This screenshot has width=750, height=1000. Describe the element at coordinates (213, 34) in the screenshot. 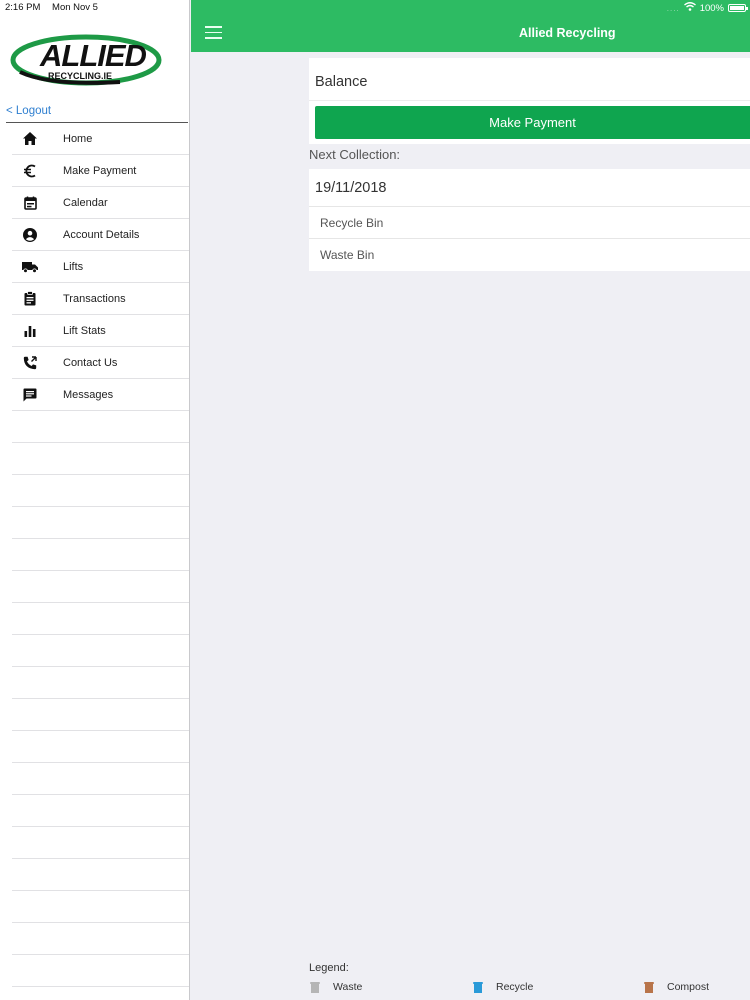

I see `hamburger-menu-icon` at that location.